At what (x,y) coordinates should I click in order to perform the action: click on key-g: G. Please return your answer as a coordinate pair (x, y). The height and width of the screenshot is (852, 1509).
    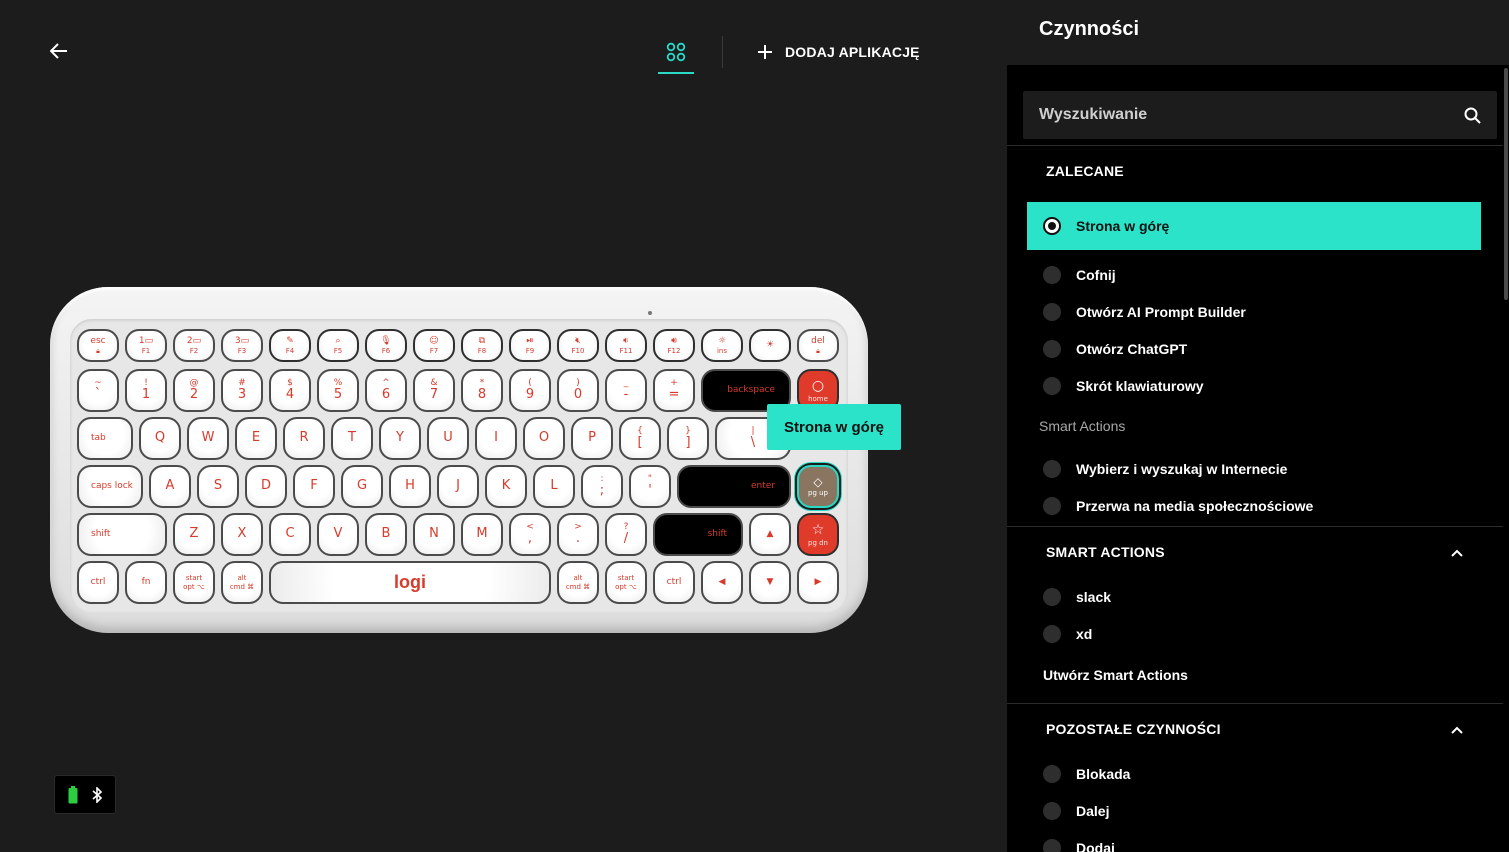
    Looking at the image, I should click on (362, 486).